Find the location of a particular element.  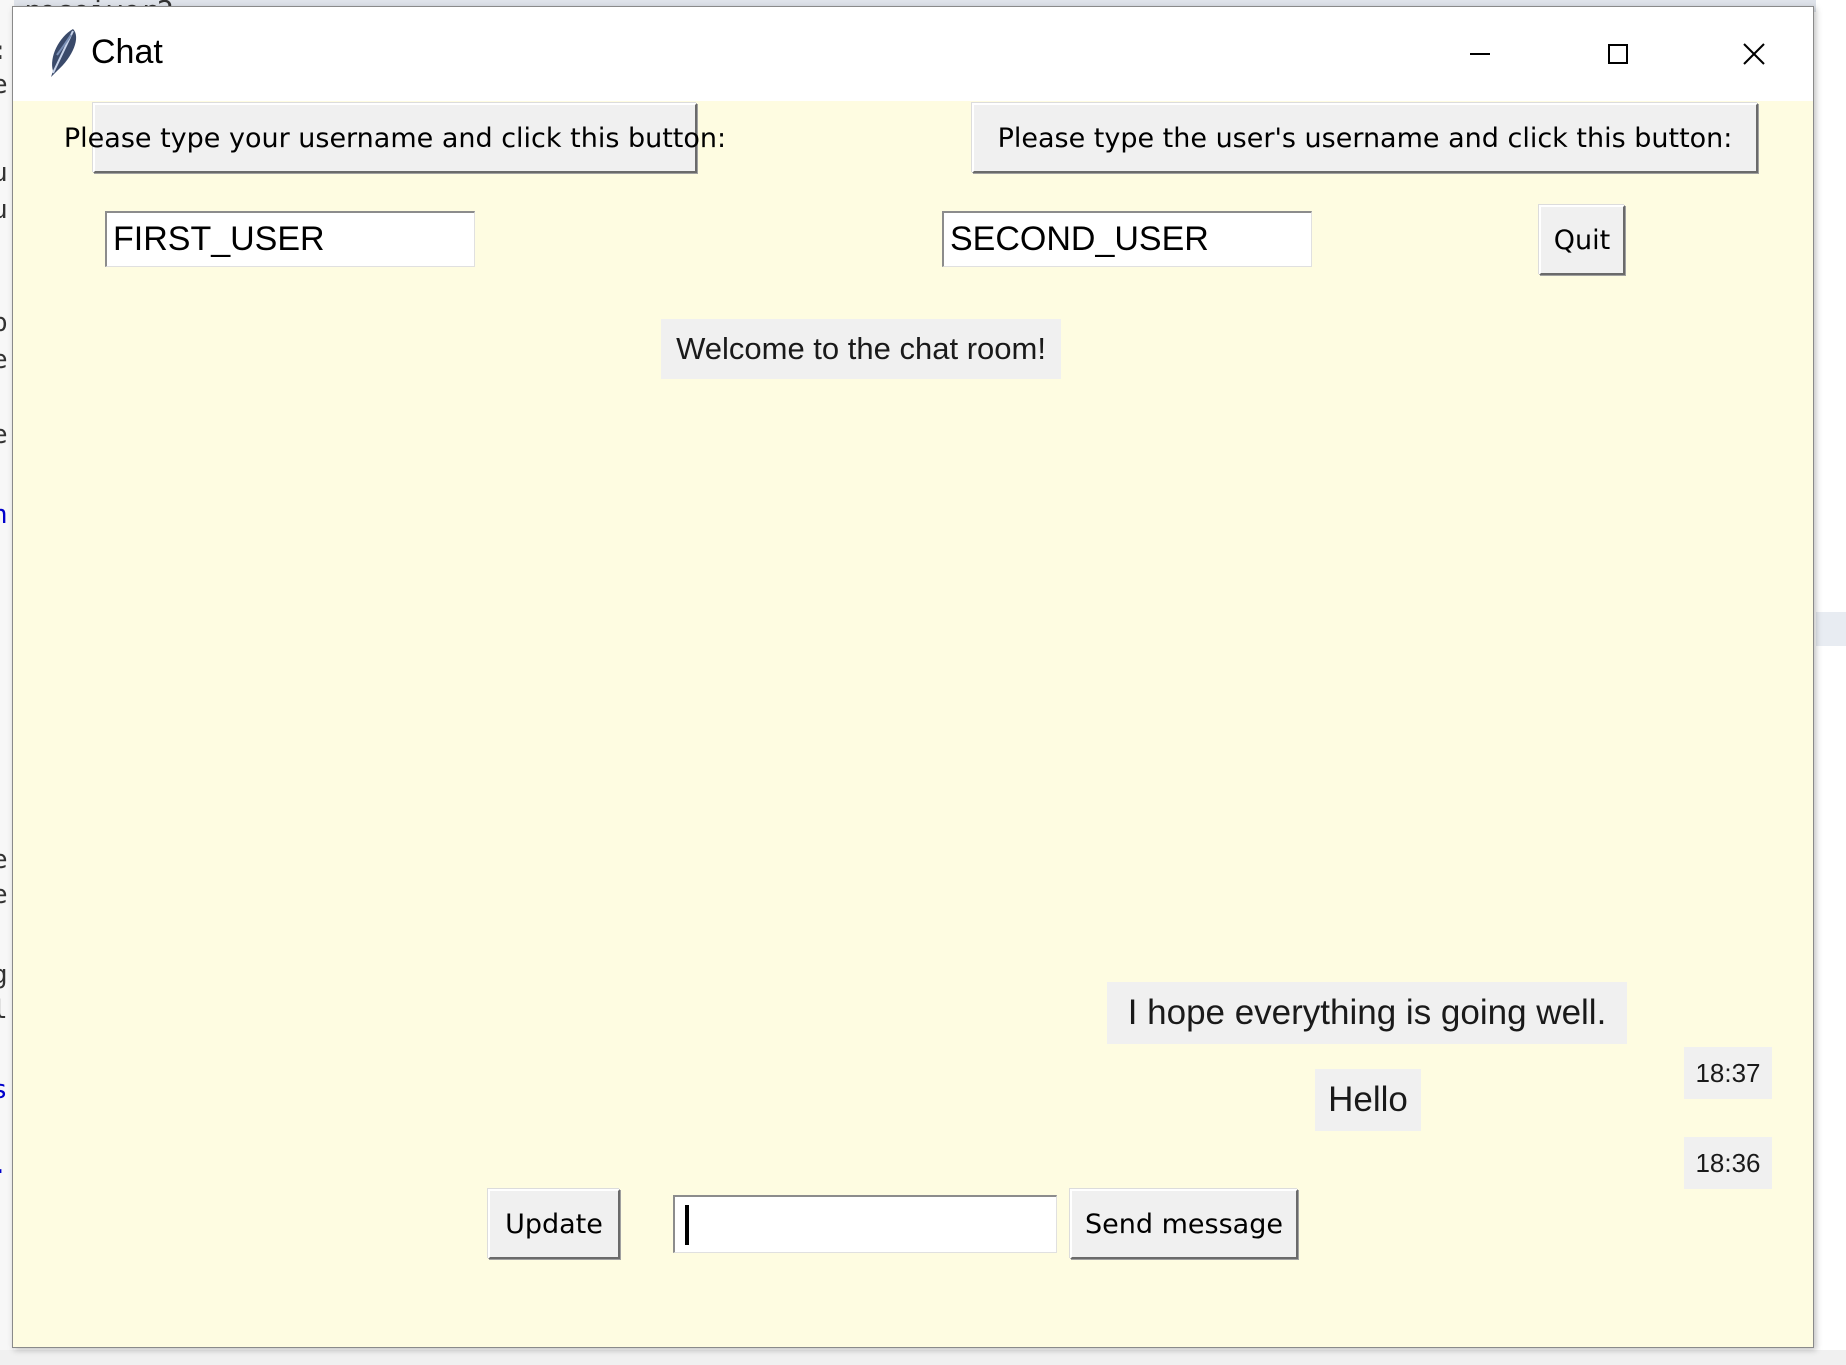

window-title: Chat is located at coordinates (127, 52).